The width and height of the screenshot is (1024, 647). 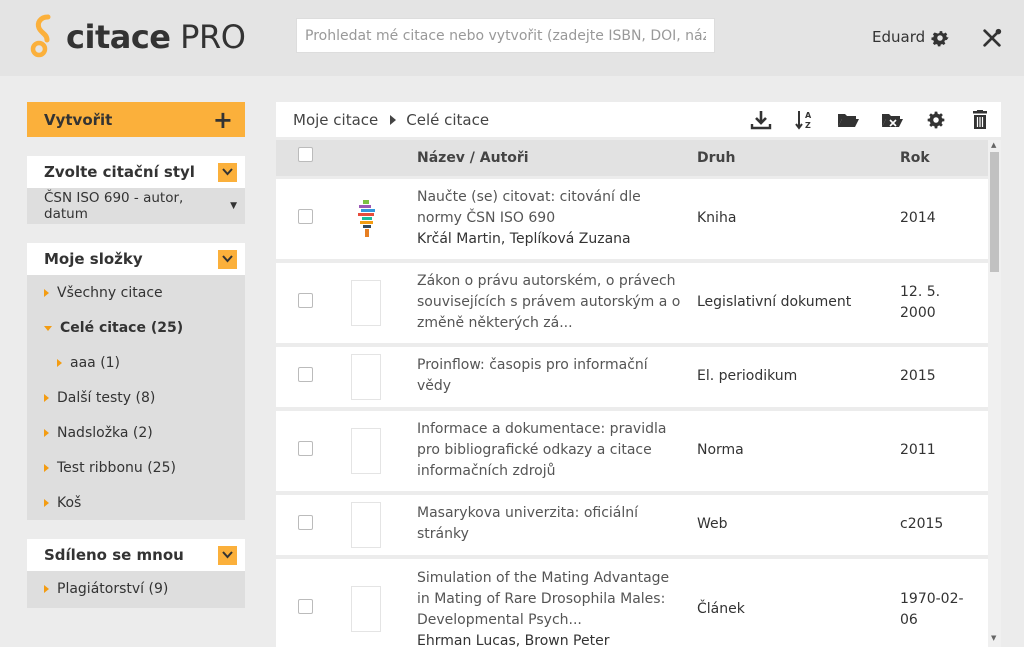 I want to click on row-title-line: Masarykova univerzita: oficiální, so click(x=528, y=513).